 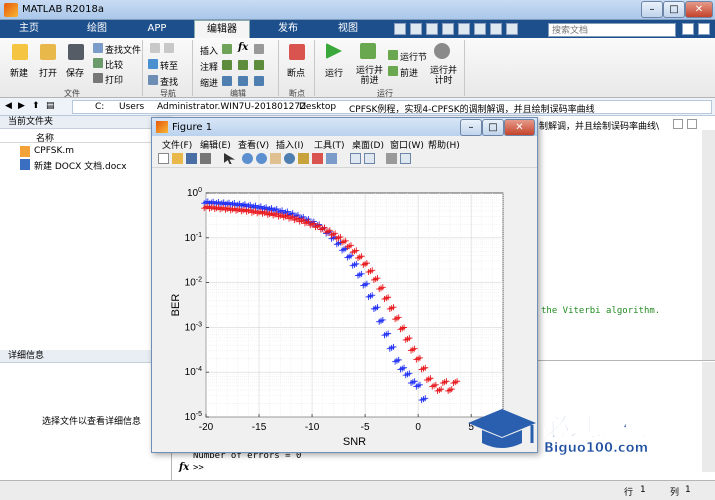 What do you see at coordinates (177, 158) in the screenshot?
I see `open-file-icon` at bounding box center [177, 158].